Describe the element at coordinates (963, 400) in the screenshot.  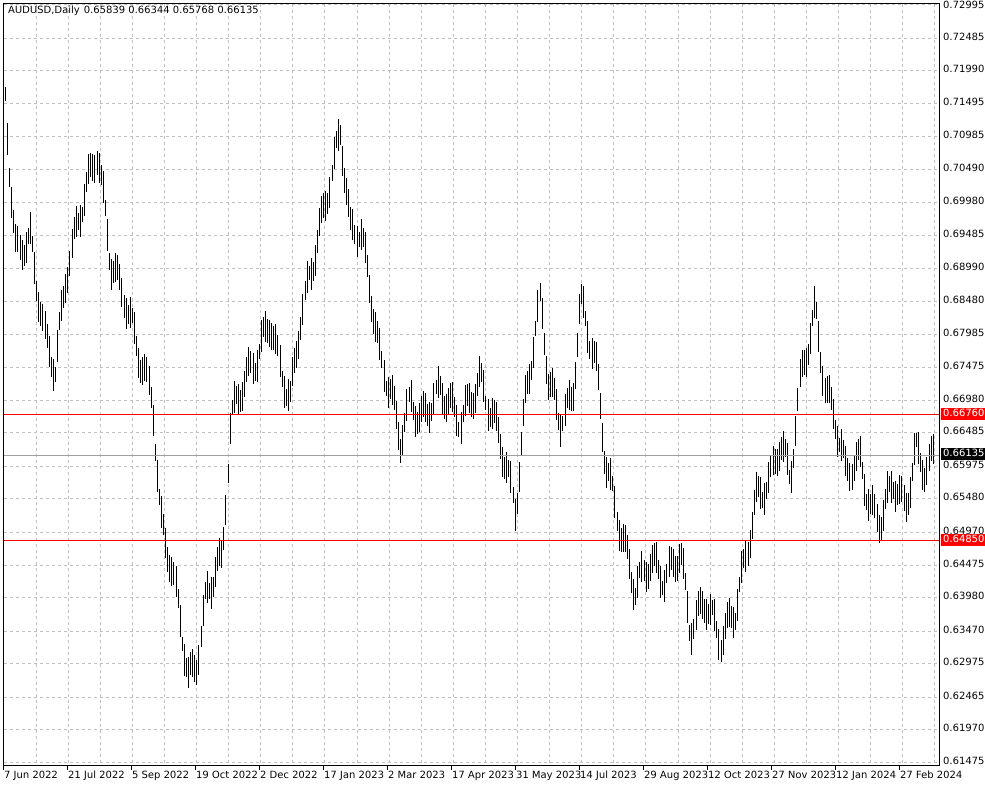
I see `price-label: 0.66980` at that location.